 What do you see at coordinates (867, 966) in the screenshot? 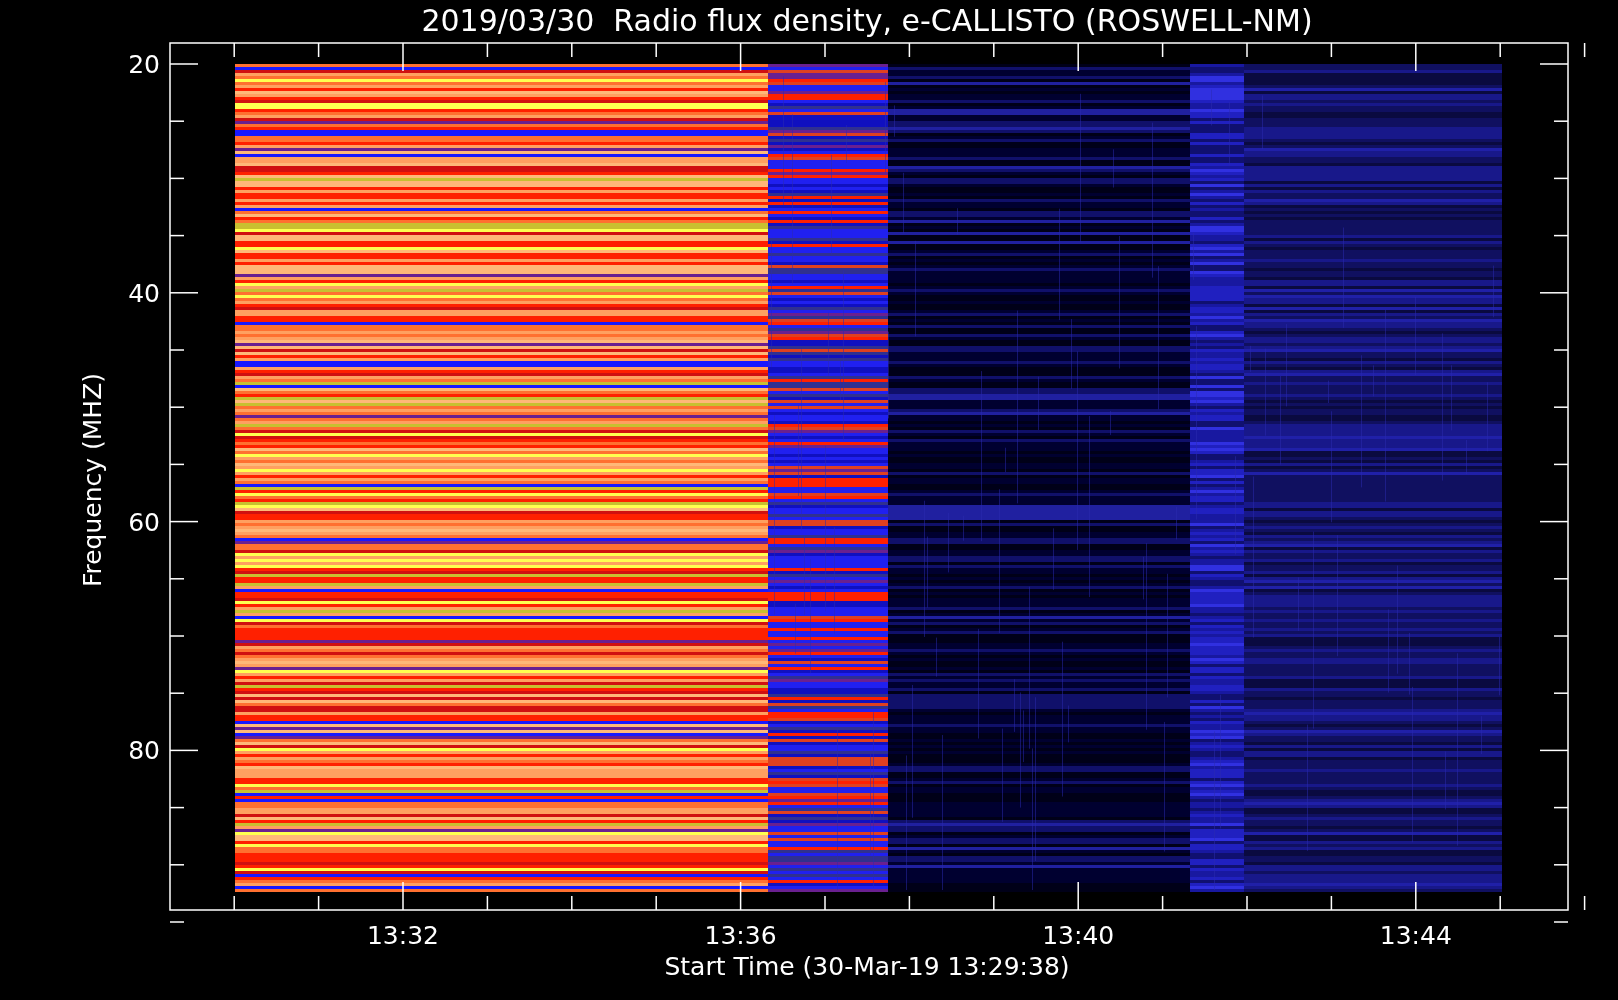
I see `x-axis-title: Start Time (30-Mar-19 13:29:38)` at bounding box center [867, 966].